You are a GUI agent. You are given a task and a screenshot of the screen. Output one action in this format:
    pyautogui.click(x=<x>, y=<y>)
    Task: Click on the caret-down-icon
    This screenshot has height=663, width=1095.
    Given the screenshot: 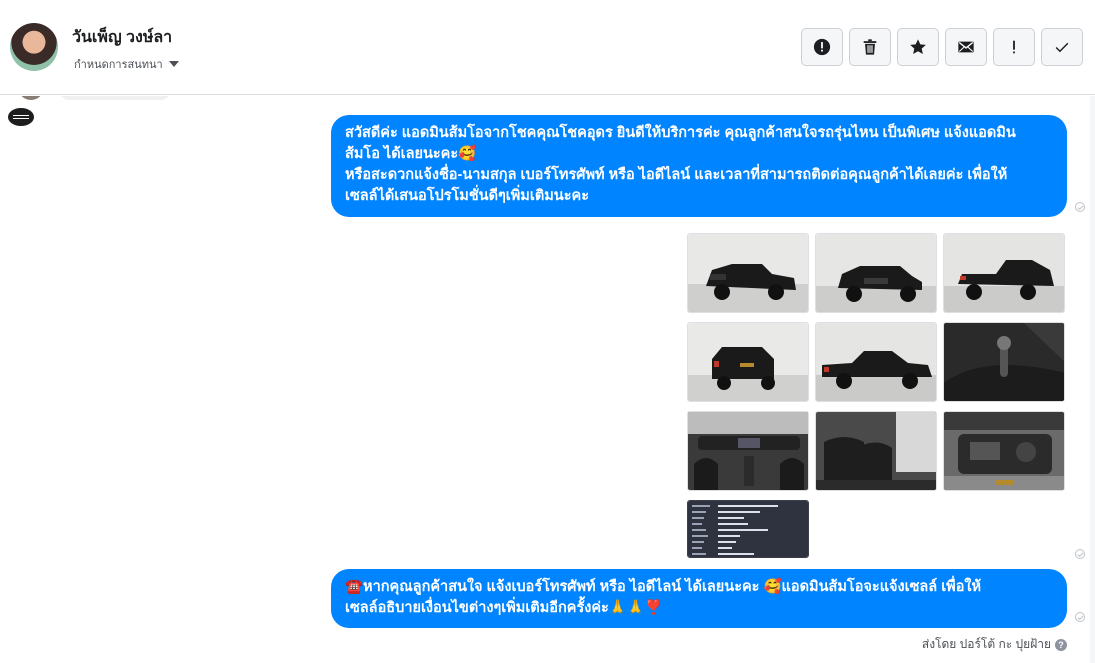 What is the action you would take?
    pyautogui.click(x=173, y=64)
    